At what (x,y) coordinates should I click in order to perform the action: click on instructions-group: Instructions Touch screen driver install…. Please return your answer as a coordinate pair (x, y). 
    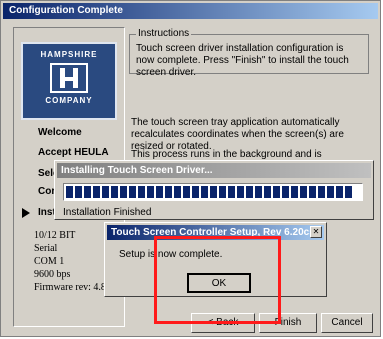
    Looking at the image, I should click on (249, 53).